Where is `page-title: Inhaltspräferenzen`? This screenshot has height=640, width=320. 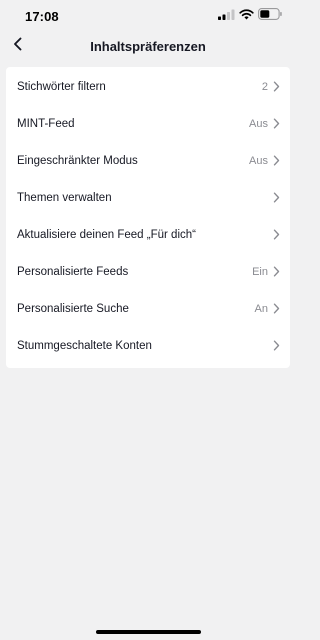 page-title: Inhaltspräferenzen is located at coordinates (148, 46).